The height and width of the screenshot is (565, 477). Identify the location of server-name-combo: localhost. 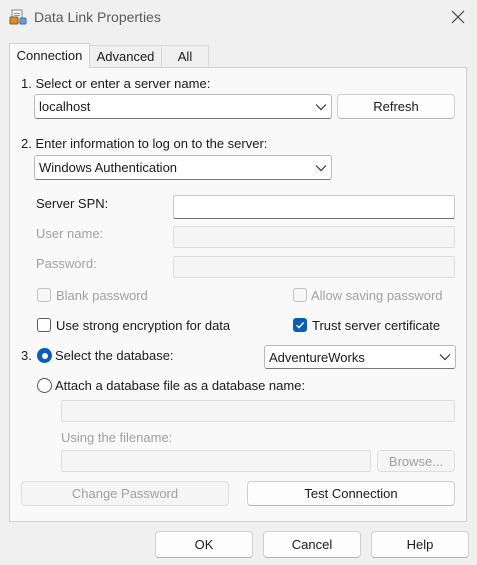
(183, 106).